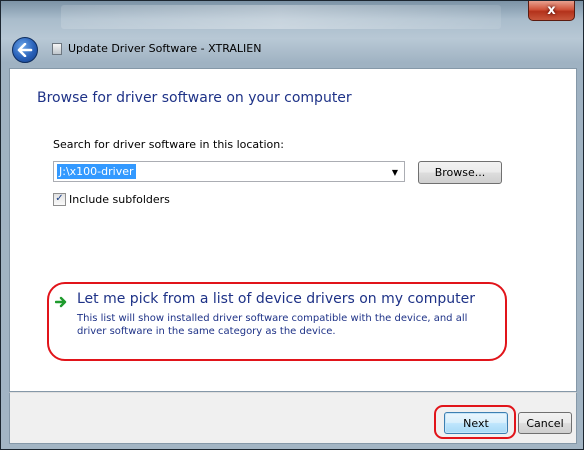  I want to click on close-icon: x, so click(551, 10).